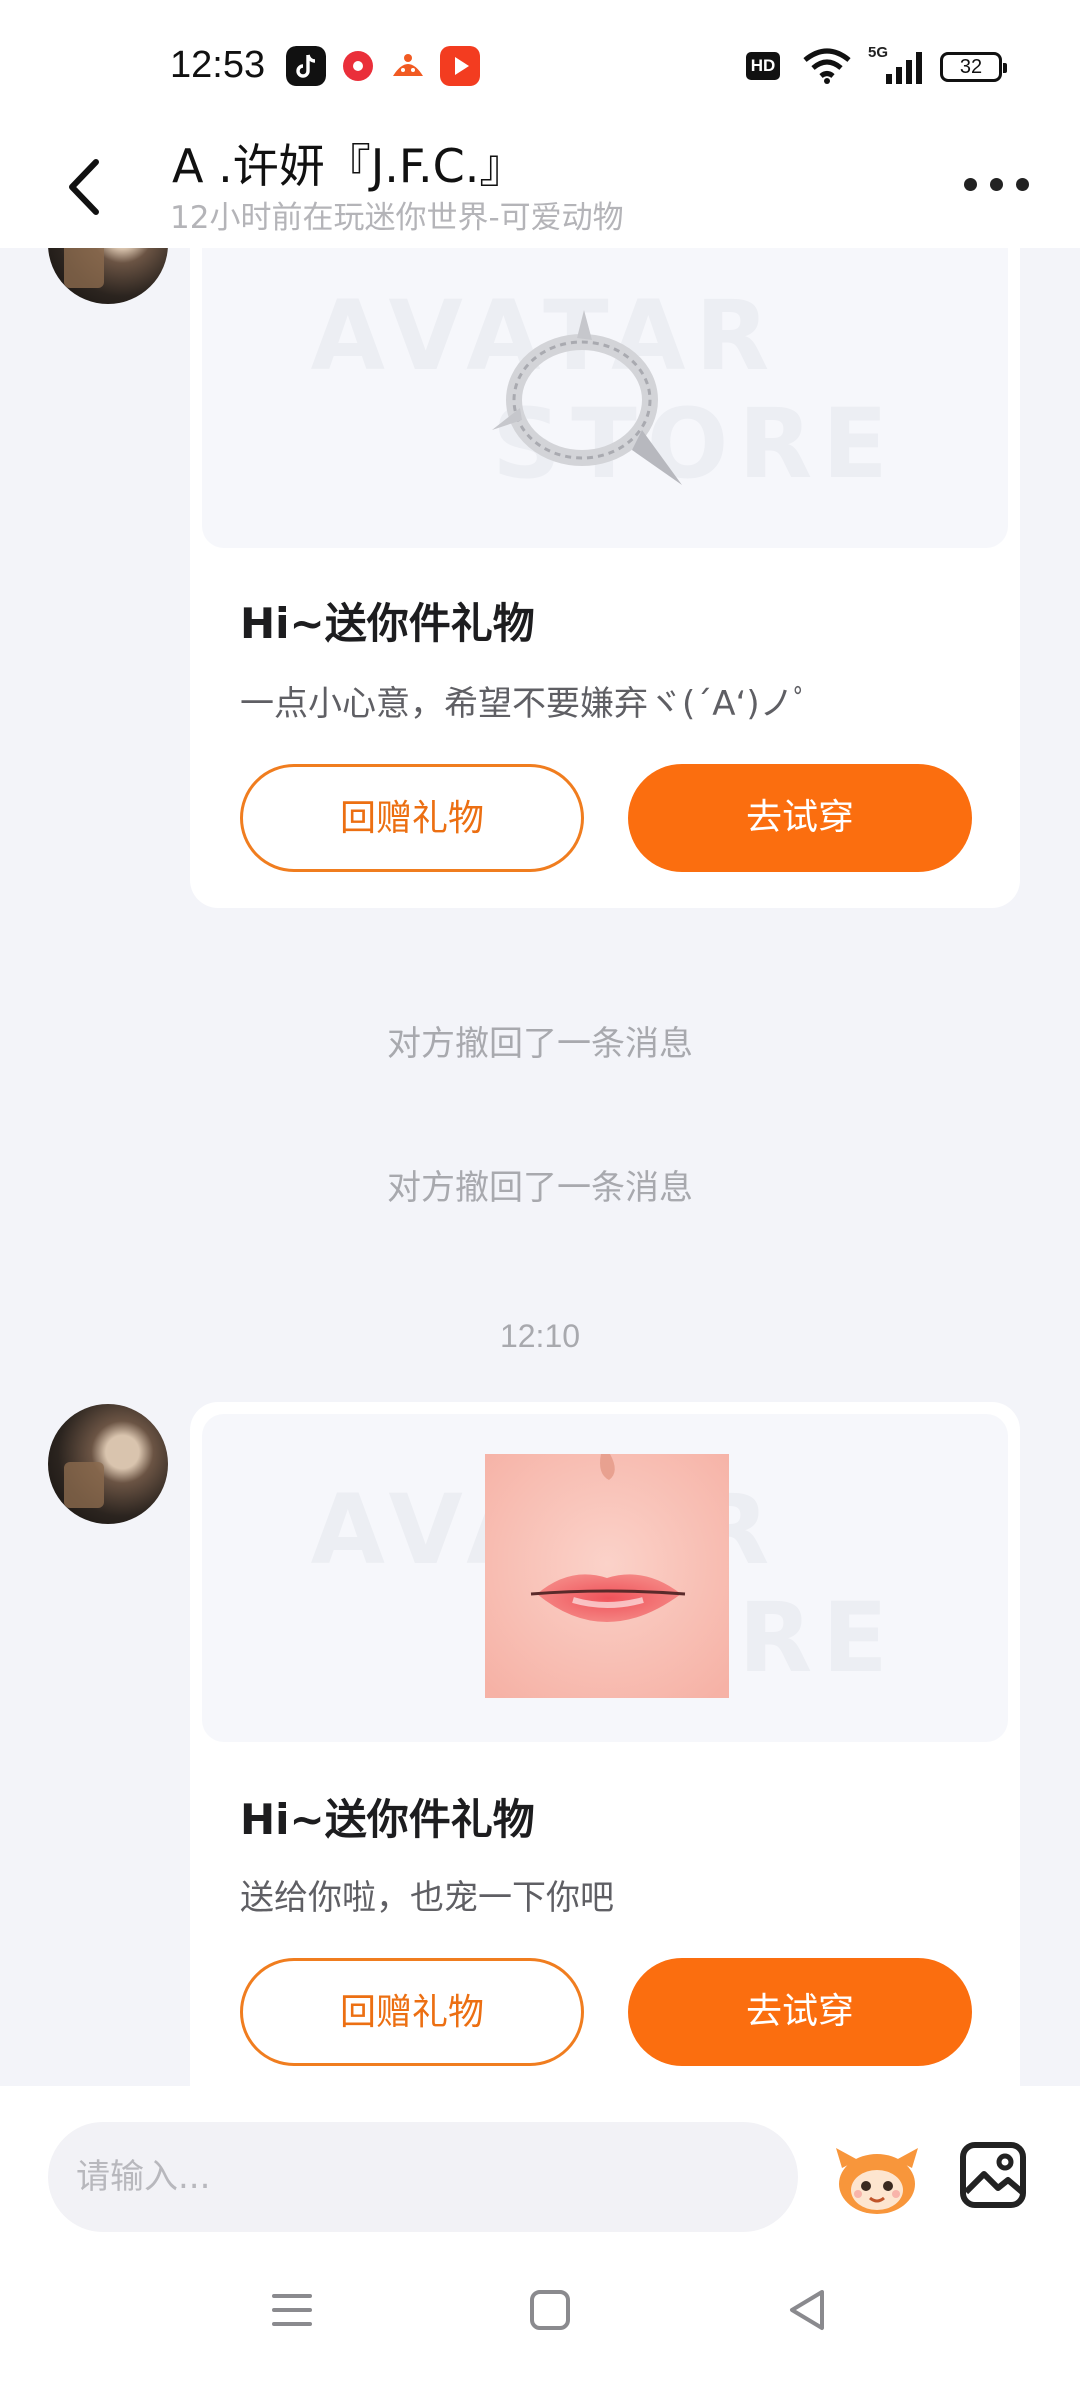 The height and width of the screenshot is (2400, 1080). I want to click on status-time: 12:53, so click(218, 65).